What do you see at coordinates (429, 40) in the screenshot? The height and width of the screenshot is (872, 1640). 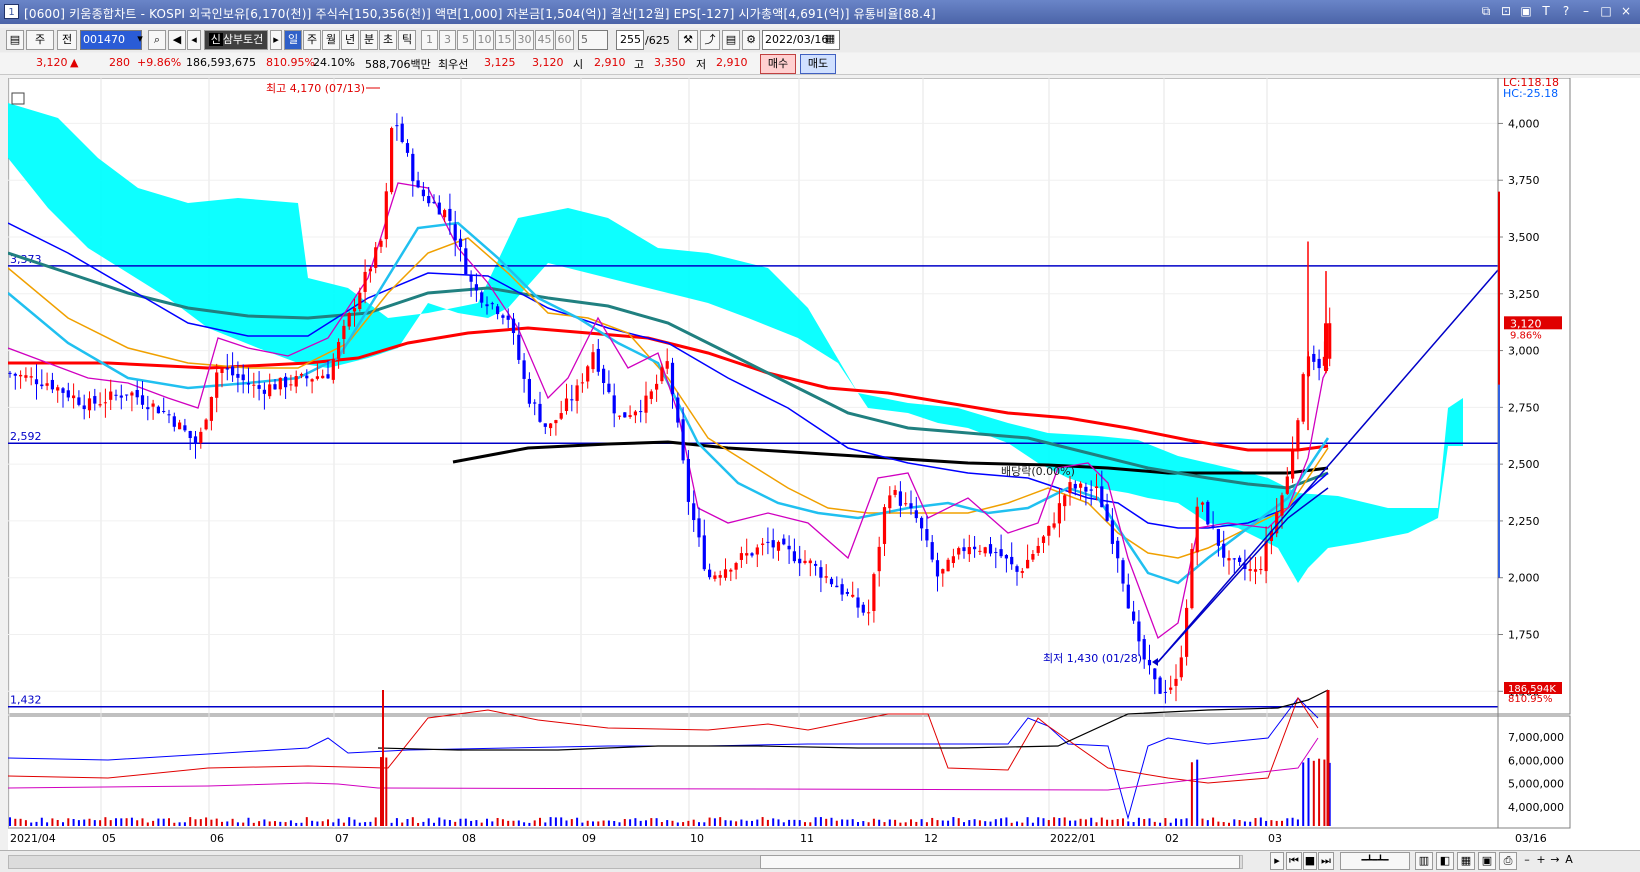 I see `interval-1: 1` at bounding box center [429, 40].